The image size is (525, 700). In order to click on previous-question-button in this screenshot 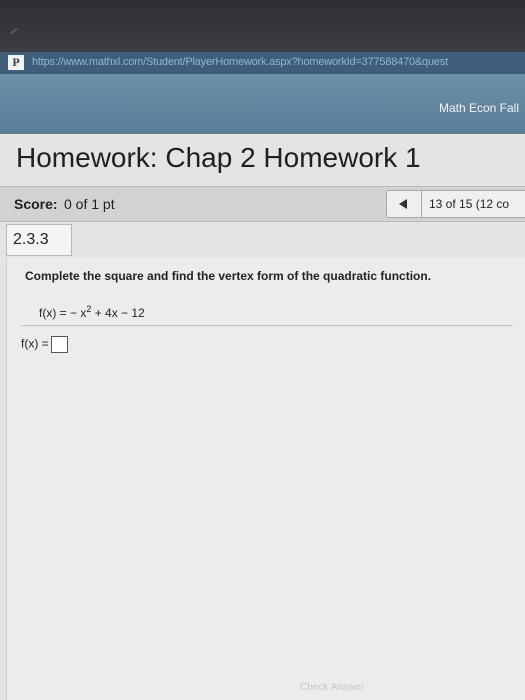, I will do `click(404, 204)`.